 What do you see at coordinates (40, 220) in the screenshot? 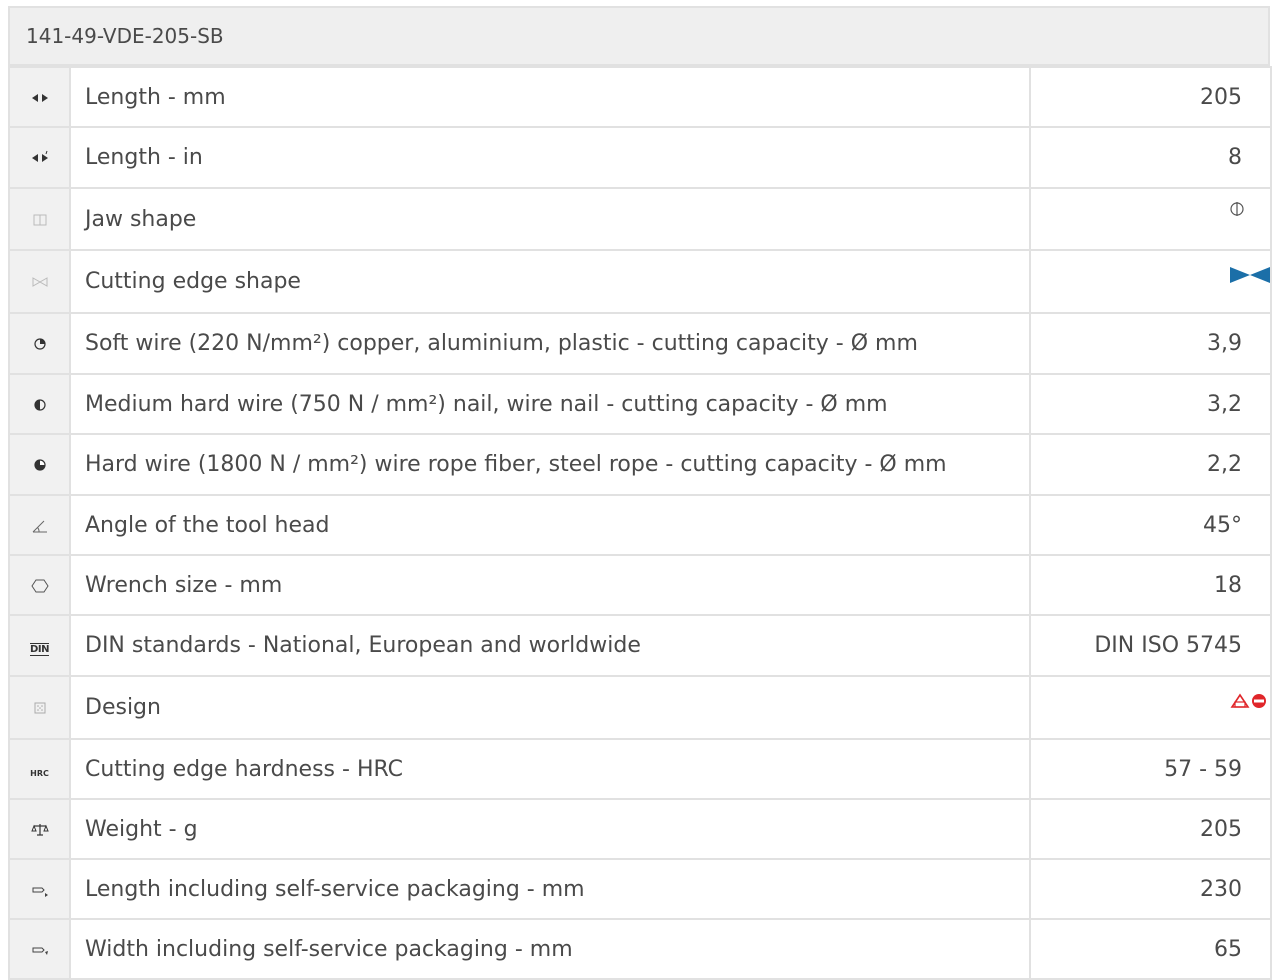
I see `jaw-shape-icon` at bounding box center [40, 220].